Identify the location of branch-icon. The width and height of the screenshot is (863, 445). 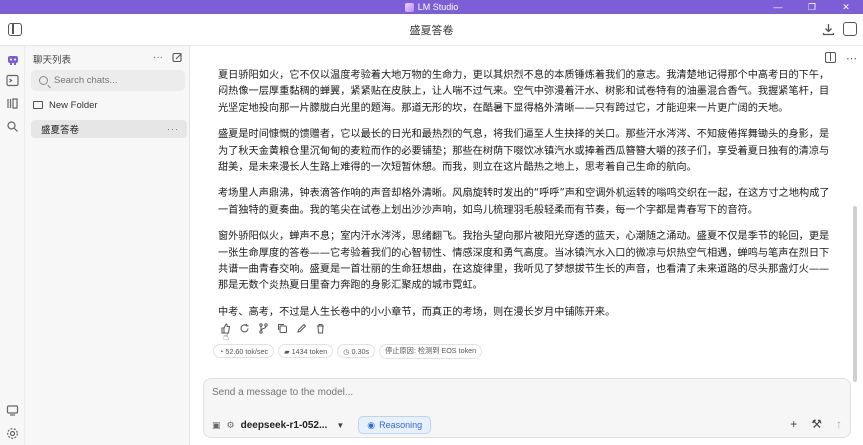
(263, 328).